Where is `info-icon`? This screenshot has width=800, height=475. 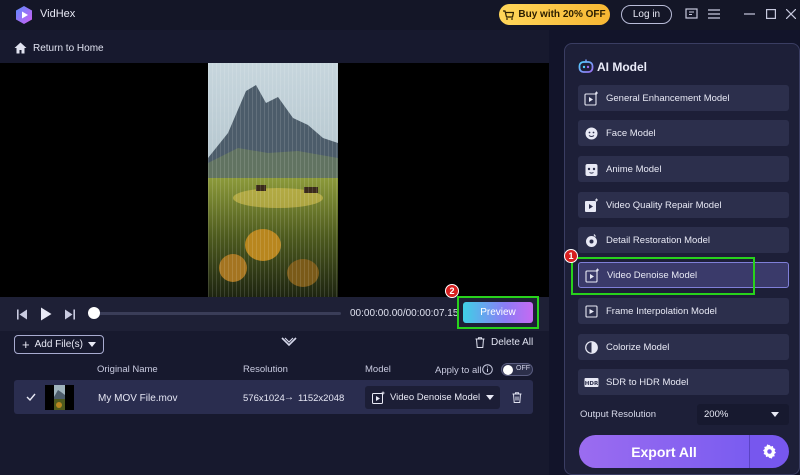 info-icon is located at coordinates (487, 369).